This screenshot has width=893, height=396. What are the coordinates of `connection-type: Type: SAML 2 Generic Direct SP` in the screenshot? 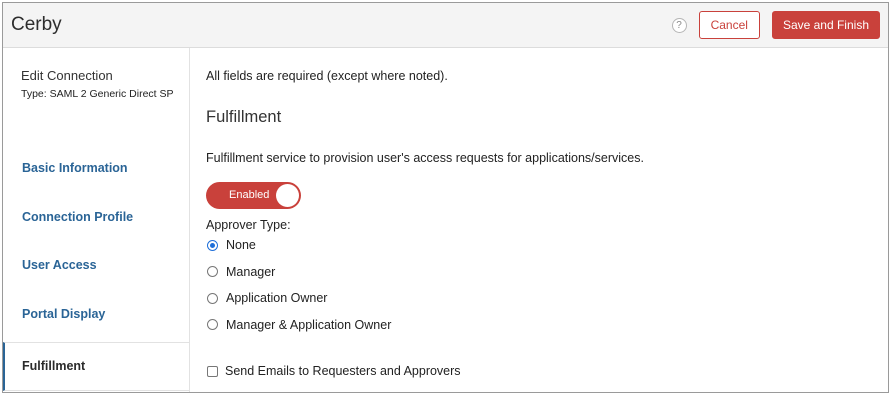 It's located at (97, 94).